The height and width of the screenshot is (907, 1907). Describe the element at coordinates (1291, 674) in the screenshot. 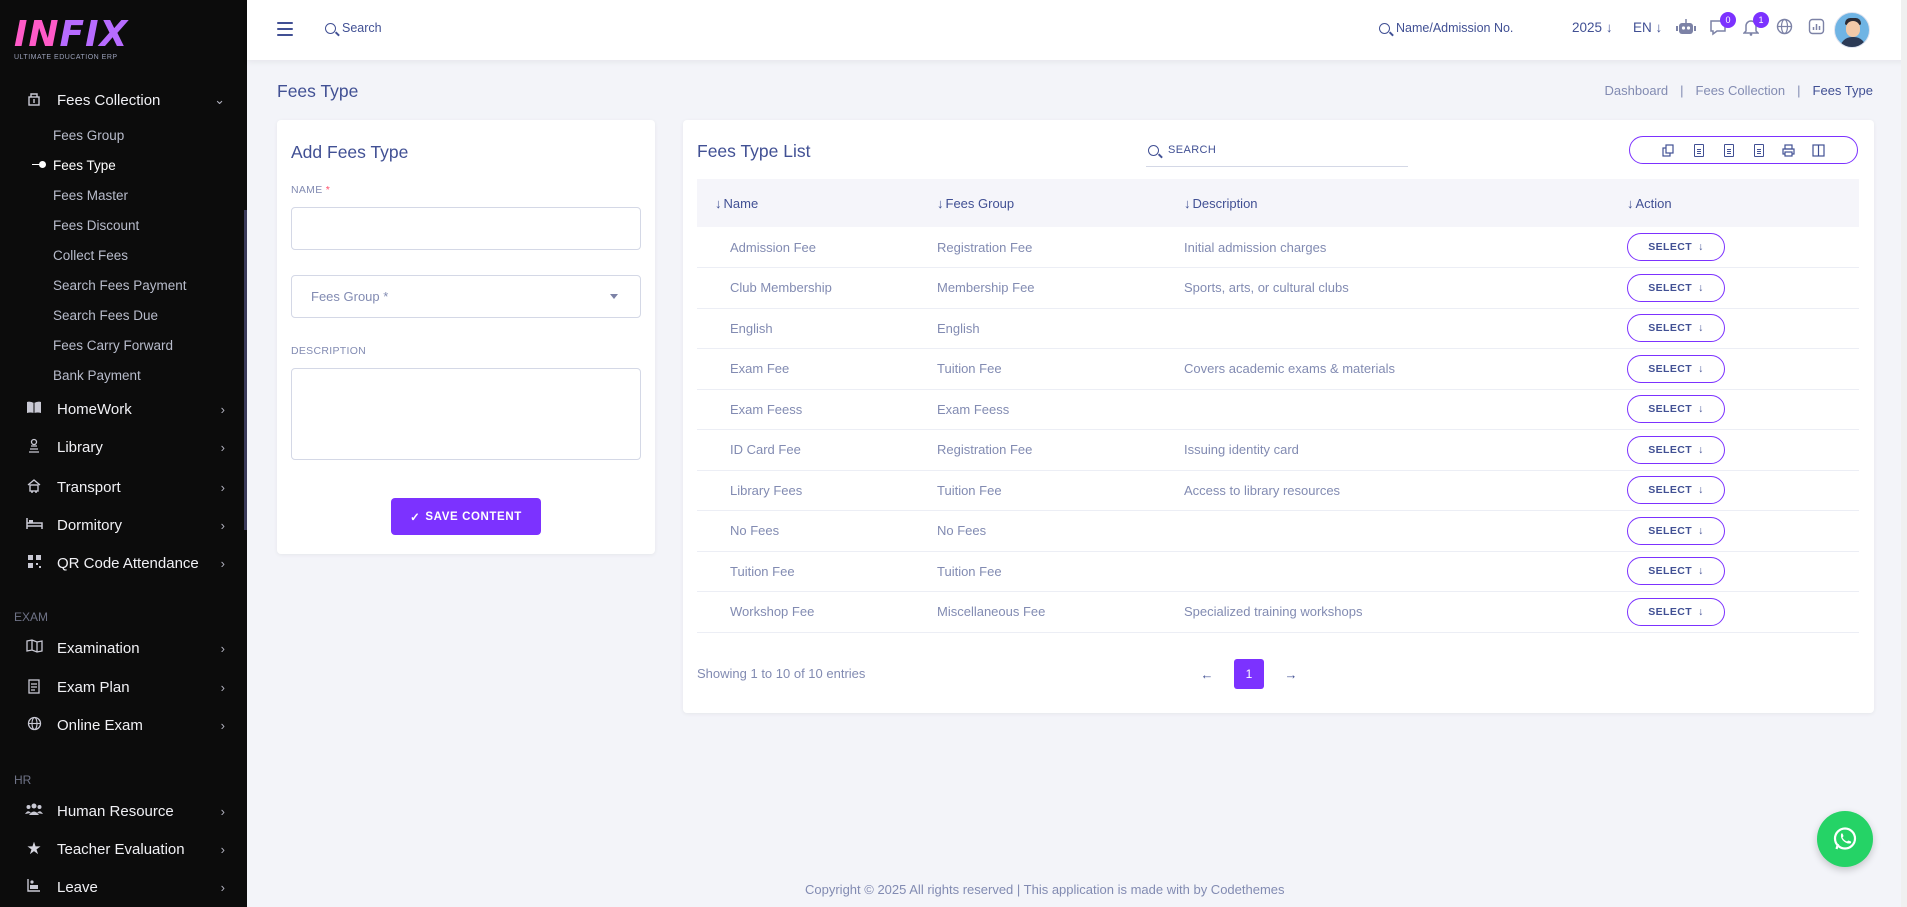

I see `next-page-icon: →` at that location.